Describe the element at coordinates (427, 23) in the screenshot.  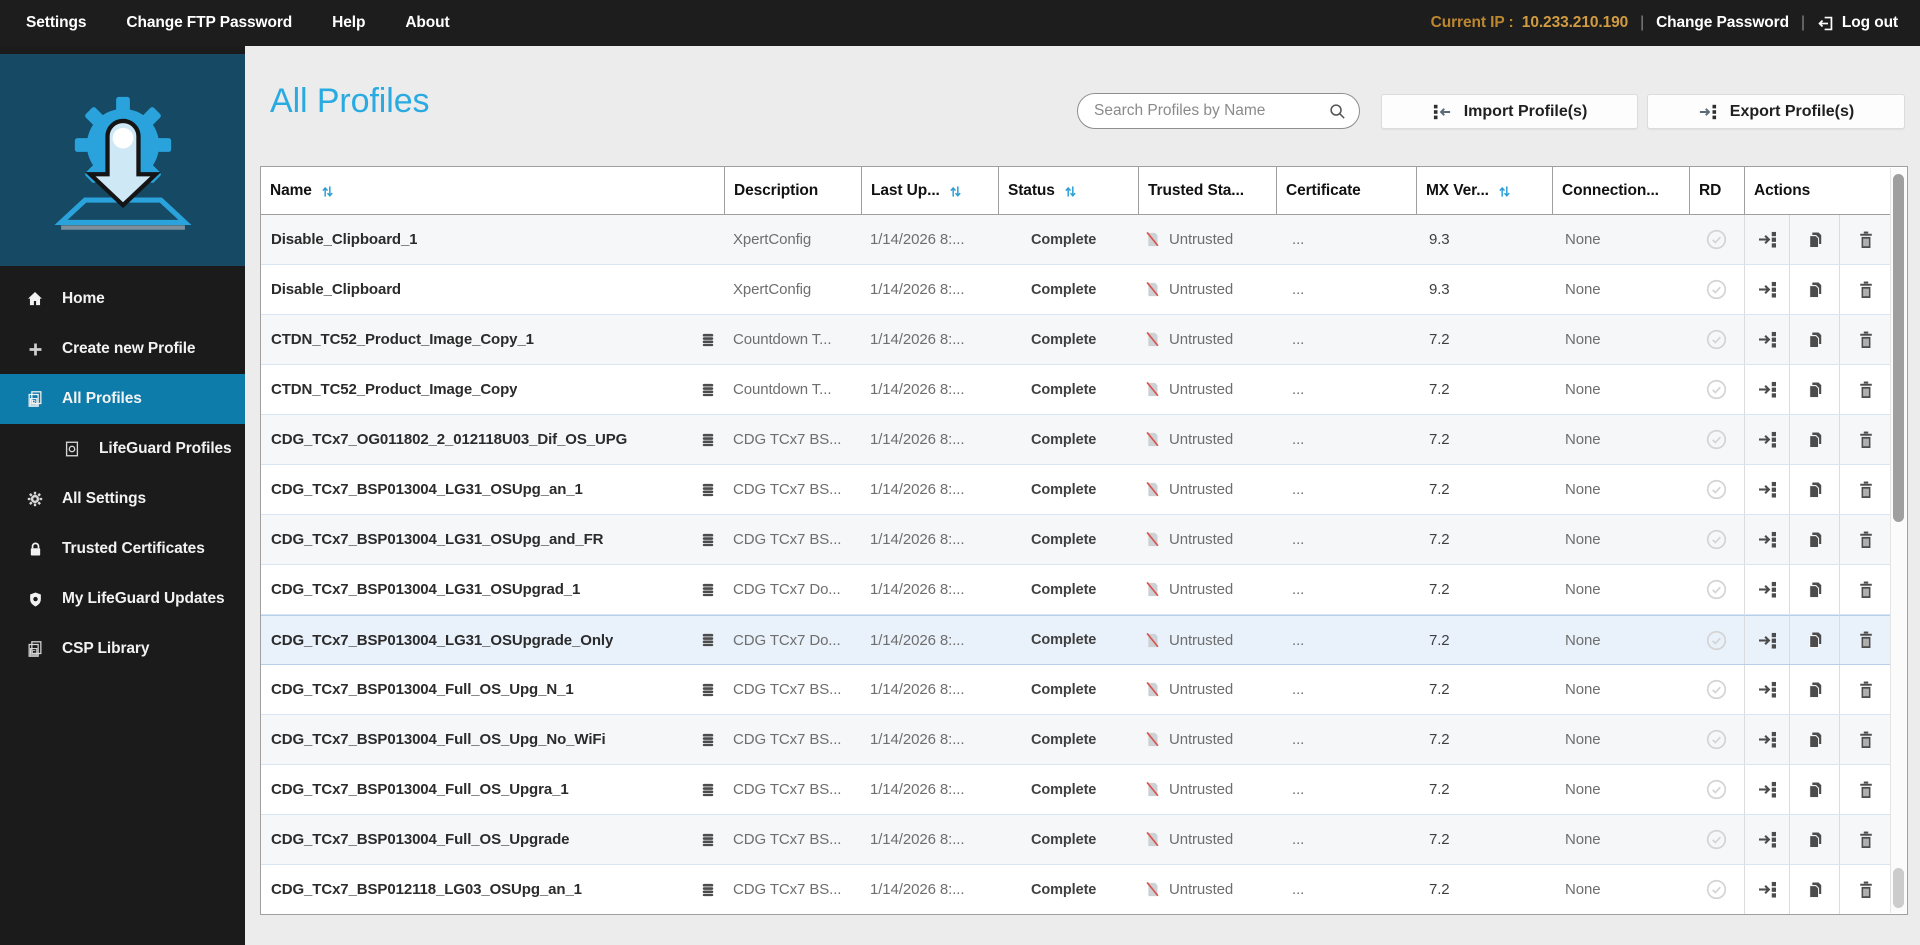
I see `menu-about: About` at that location.